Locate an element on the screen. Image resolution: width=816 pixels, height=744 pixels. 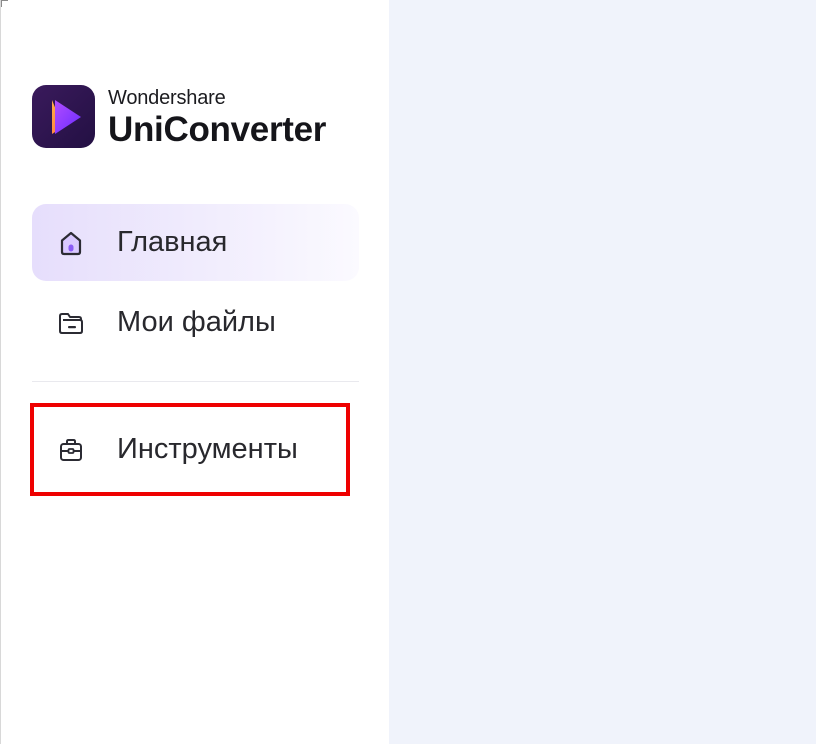
sidebar-item-home: Главная is located at coordinates (195, 242).